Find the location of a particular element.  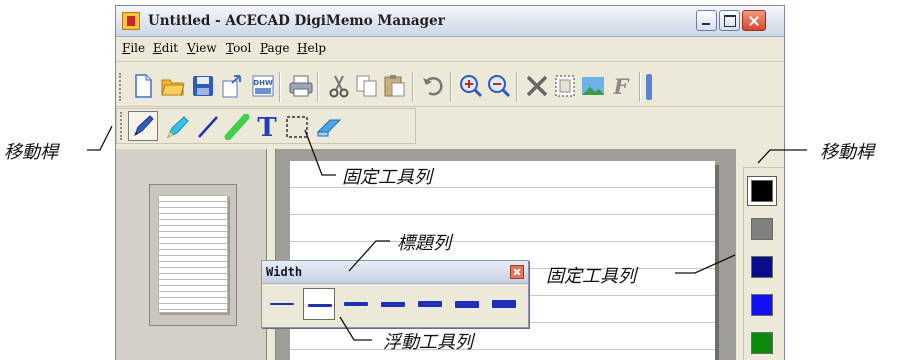

annotation-title-bar: 標題列 is located at coordinates (424, 243).